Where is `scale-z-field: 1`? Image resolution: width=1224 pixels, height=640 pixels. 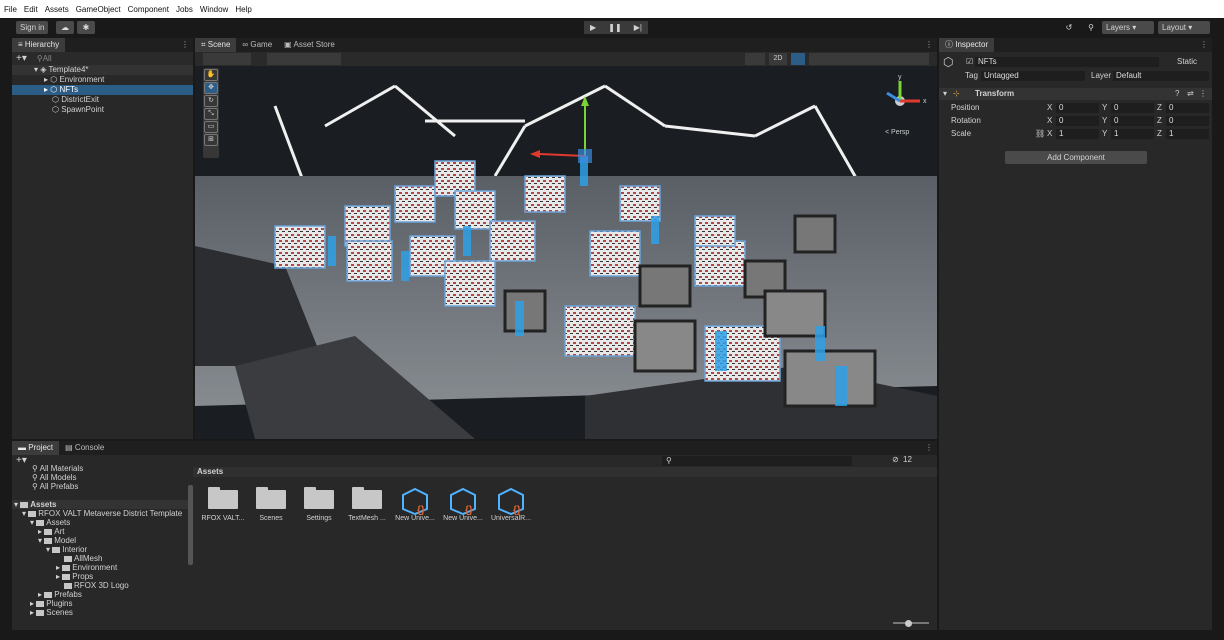 scale-z-field: 1 is located at coordinates (1187, 134).